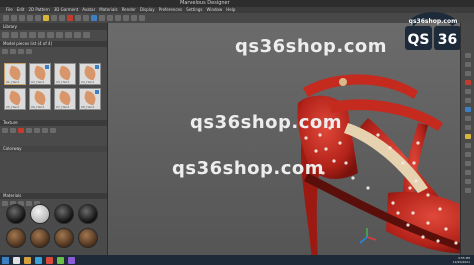 The height and width of the screenshot is (265, 474). Describe the element at coordinates (53, 26) in the screenshot. I see `panel-header: Library` at that location.